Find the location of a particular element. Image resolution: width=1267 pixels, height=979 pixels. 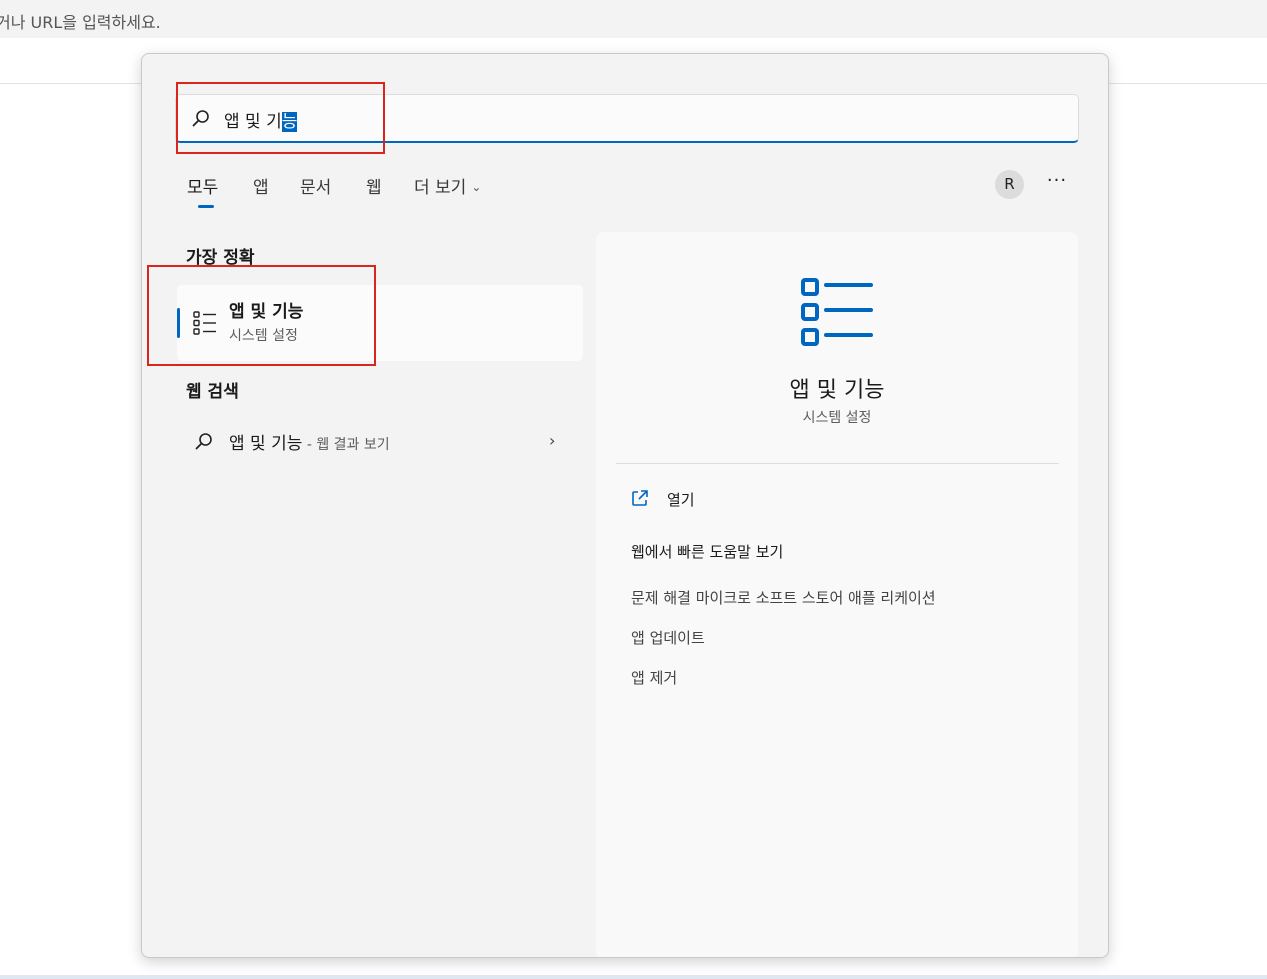

search-icon is located at coordinates (203, 441).